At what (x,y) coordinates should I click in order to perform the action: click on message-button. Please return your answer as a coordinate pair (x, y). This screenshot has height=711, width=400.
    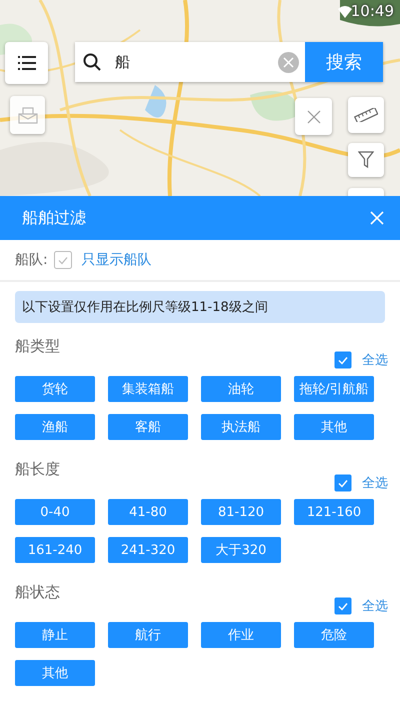
    Looking at the image, I should click on (27, 115).